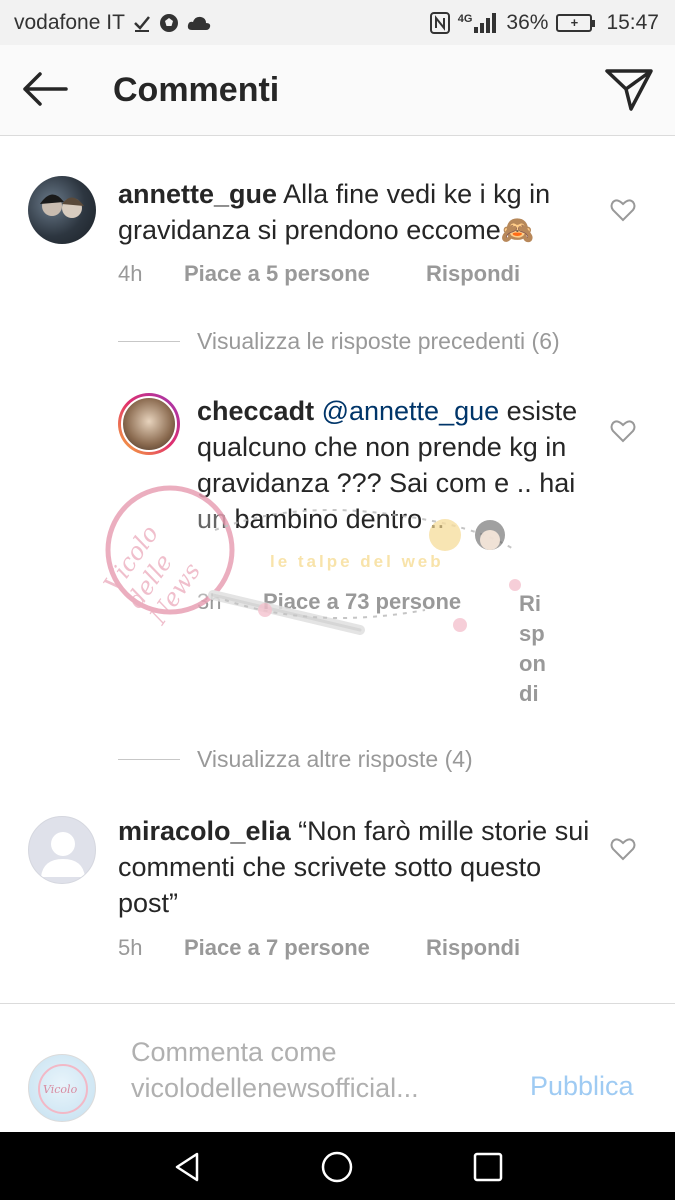 The width and height of the screenshot is (675, 1200). I want to click on status-bar: vodafone IT 4G 36% + 15:47, so click(337, 22).